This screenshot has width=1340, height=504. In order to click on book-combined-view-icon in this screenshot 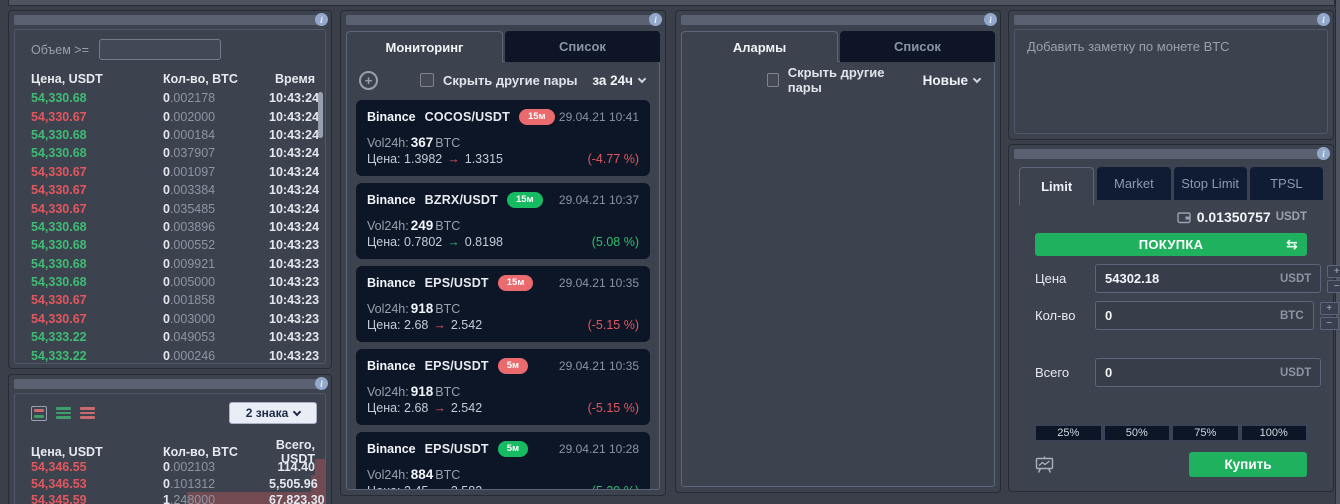, I will do `click(39, 413)`.